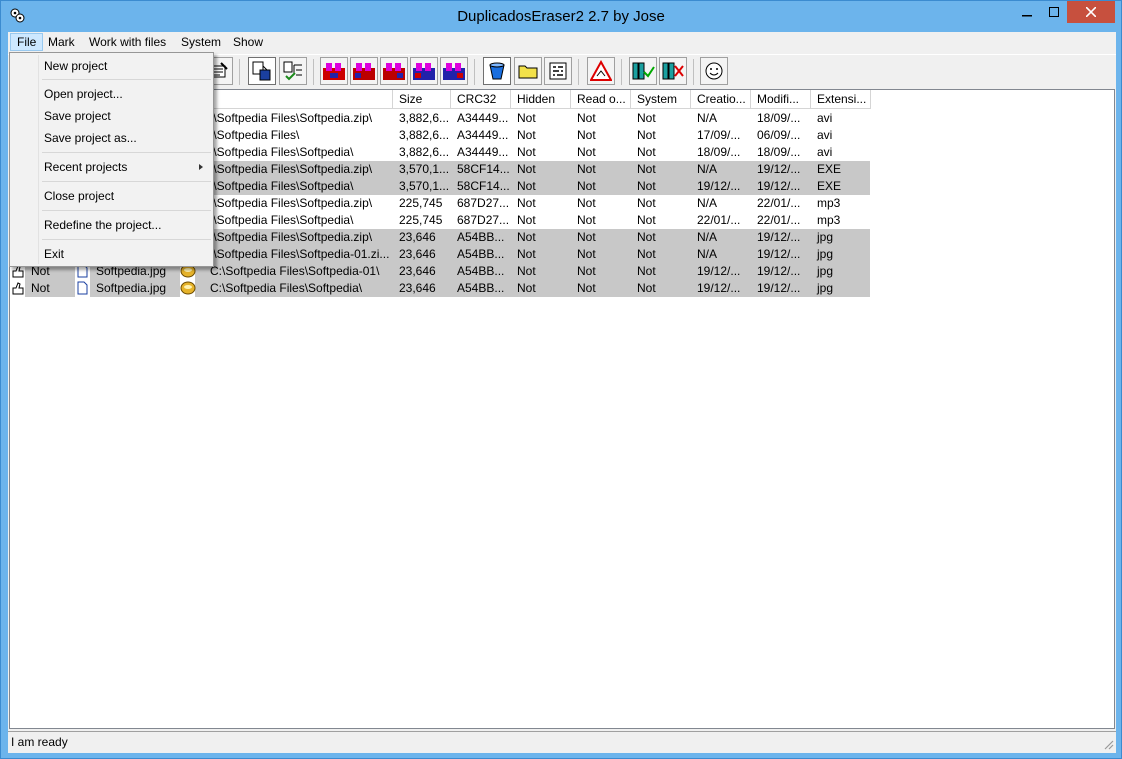 The image size is (1122, 759). Describe the element at coordinates (562, 42) in the screenshot. I see `menu-bar: File Mark Work with files System Show` at that location.